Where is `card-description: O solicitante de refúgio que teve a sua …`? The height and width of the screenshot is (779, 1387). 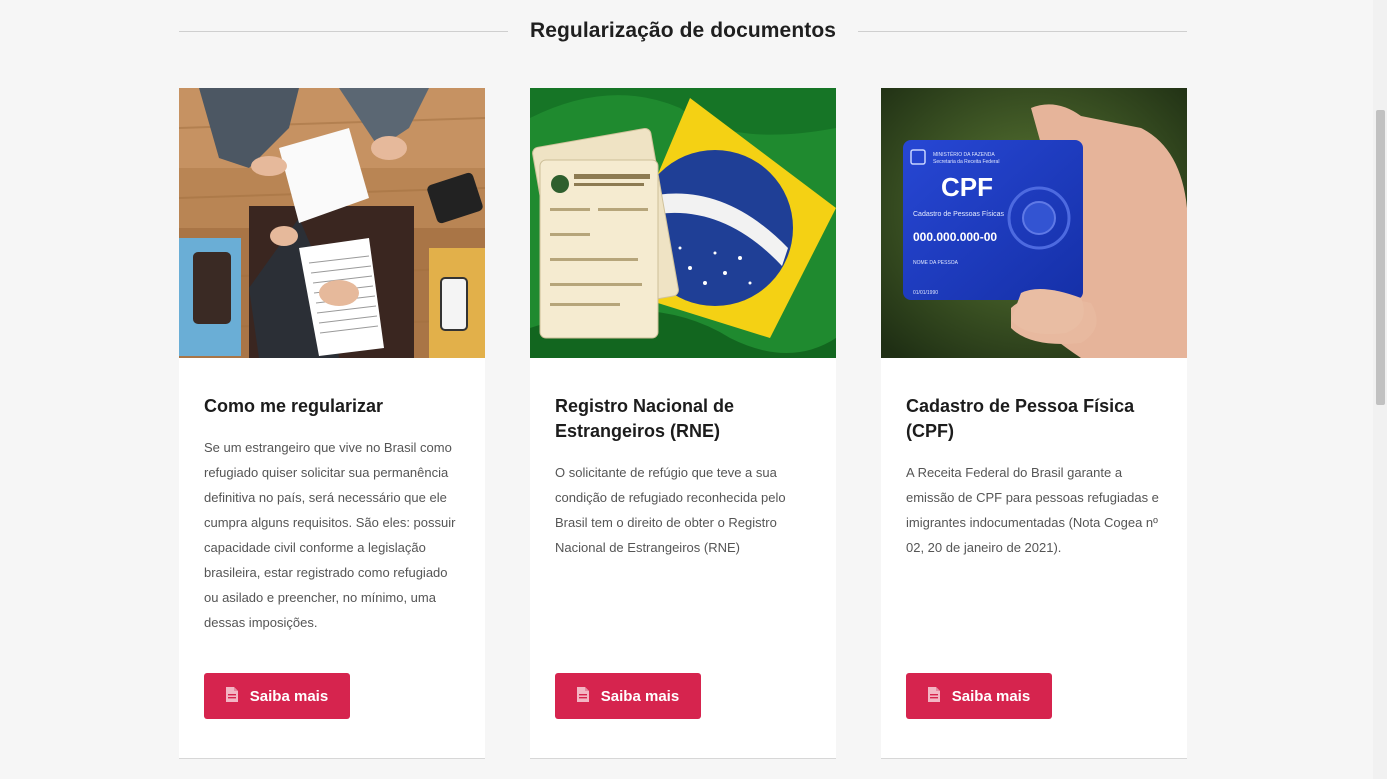
card-description: O solicitante de refúgio que teve a sua … is located at coordinates (670, 510).